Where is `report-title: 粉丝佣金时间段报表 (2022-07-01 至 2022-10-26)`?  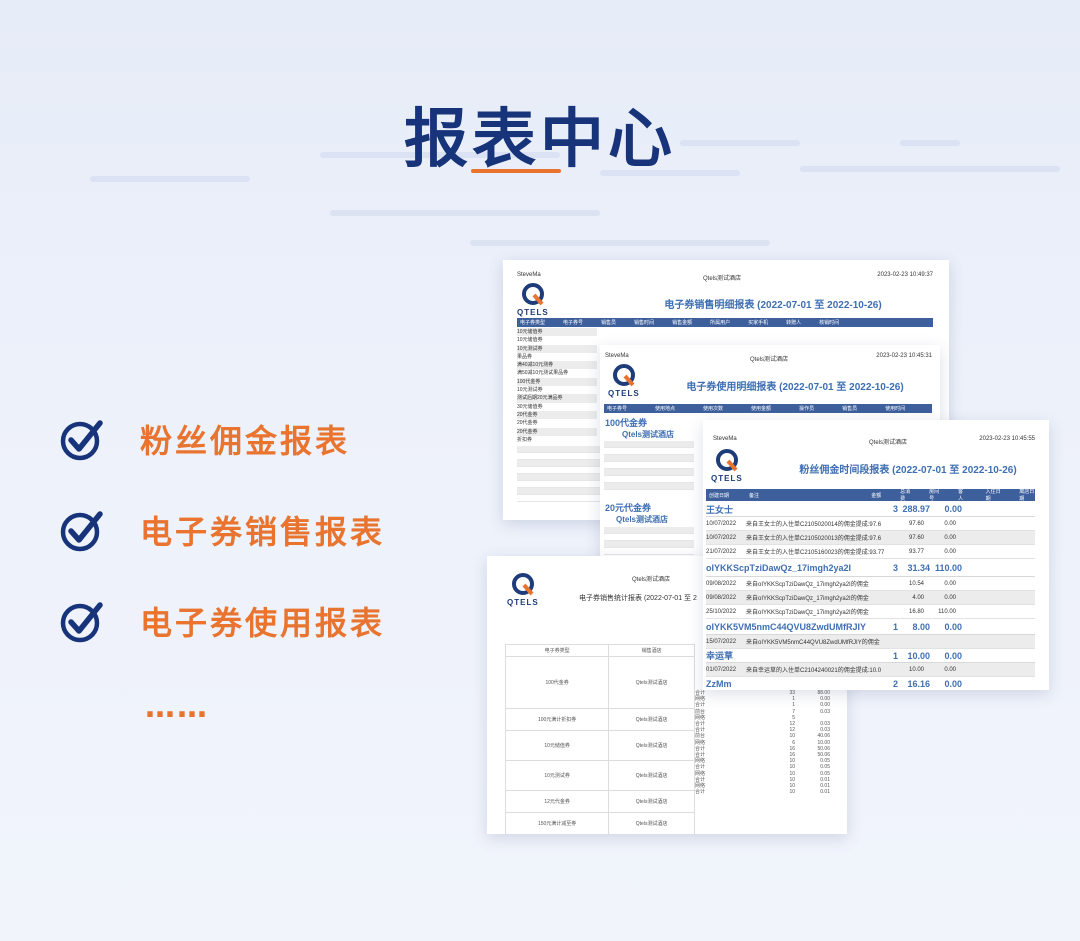
report-title: 粉丝佣金时间段报表 (2022-07-01 至 2022-10-26) is located at coordinates (908, 470).